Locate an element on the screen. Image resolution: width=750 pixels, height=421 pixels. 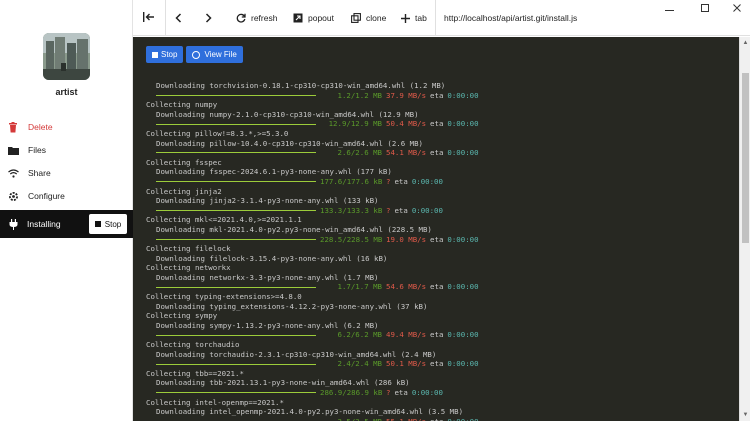
refresh-button: refresh is located at coordinates (256, 18).